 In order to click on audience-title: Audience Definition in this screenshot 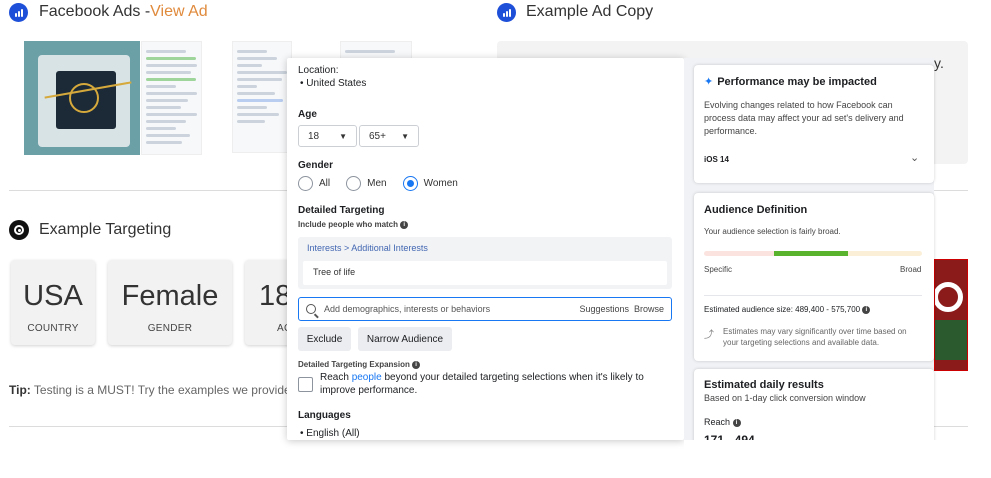, I will do `click(756, 210)`.